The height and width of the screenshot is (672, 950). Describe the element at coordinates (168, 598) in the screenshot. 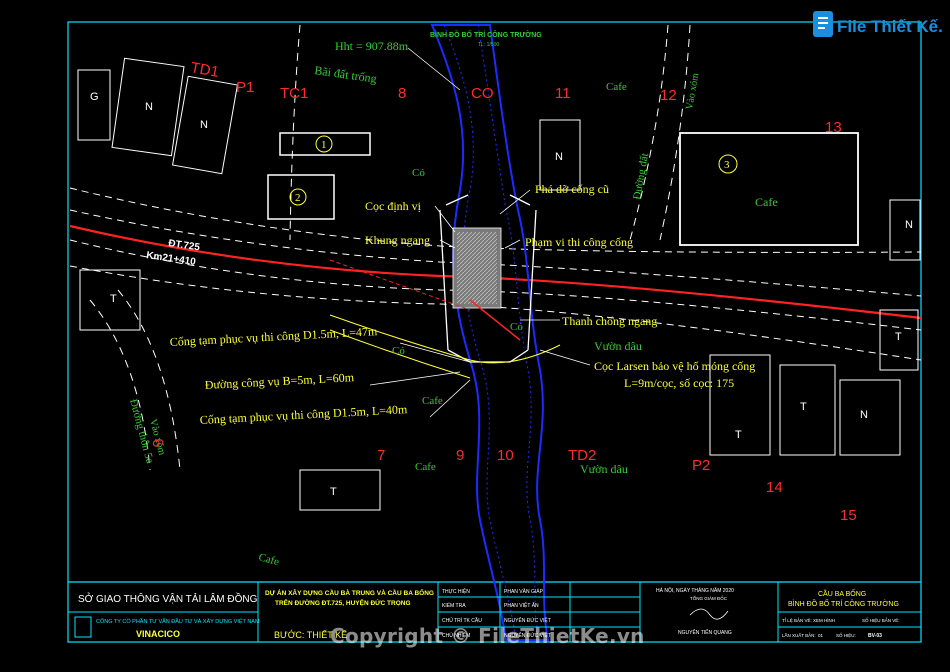

I see `tb-org: SỞ GIAO THÔNG VẬN TẢI LÂM ĐỒNG` at that location.